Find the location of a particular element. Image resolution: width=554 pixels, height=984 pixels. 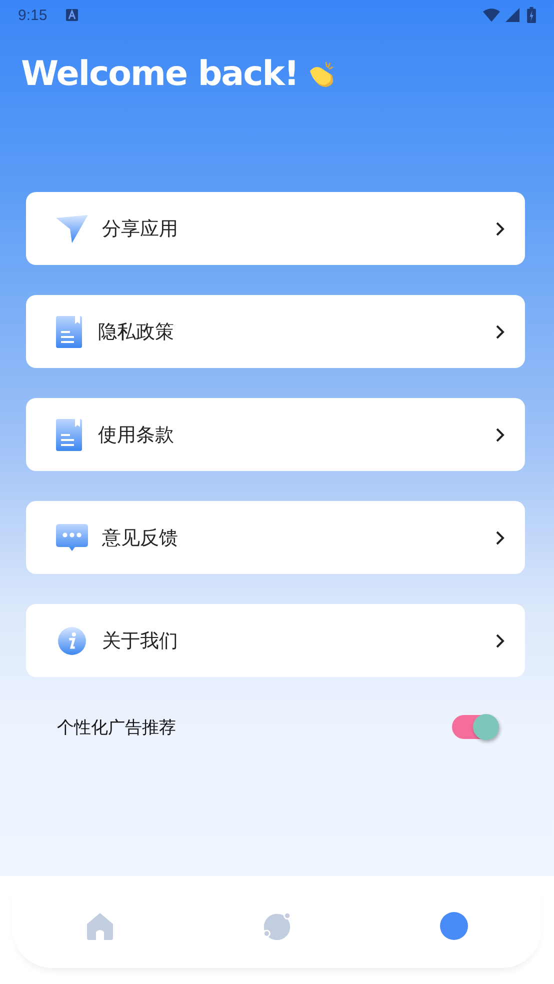

menu-item: 意见反馈 is located at coordinates (275, 537).